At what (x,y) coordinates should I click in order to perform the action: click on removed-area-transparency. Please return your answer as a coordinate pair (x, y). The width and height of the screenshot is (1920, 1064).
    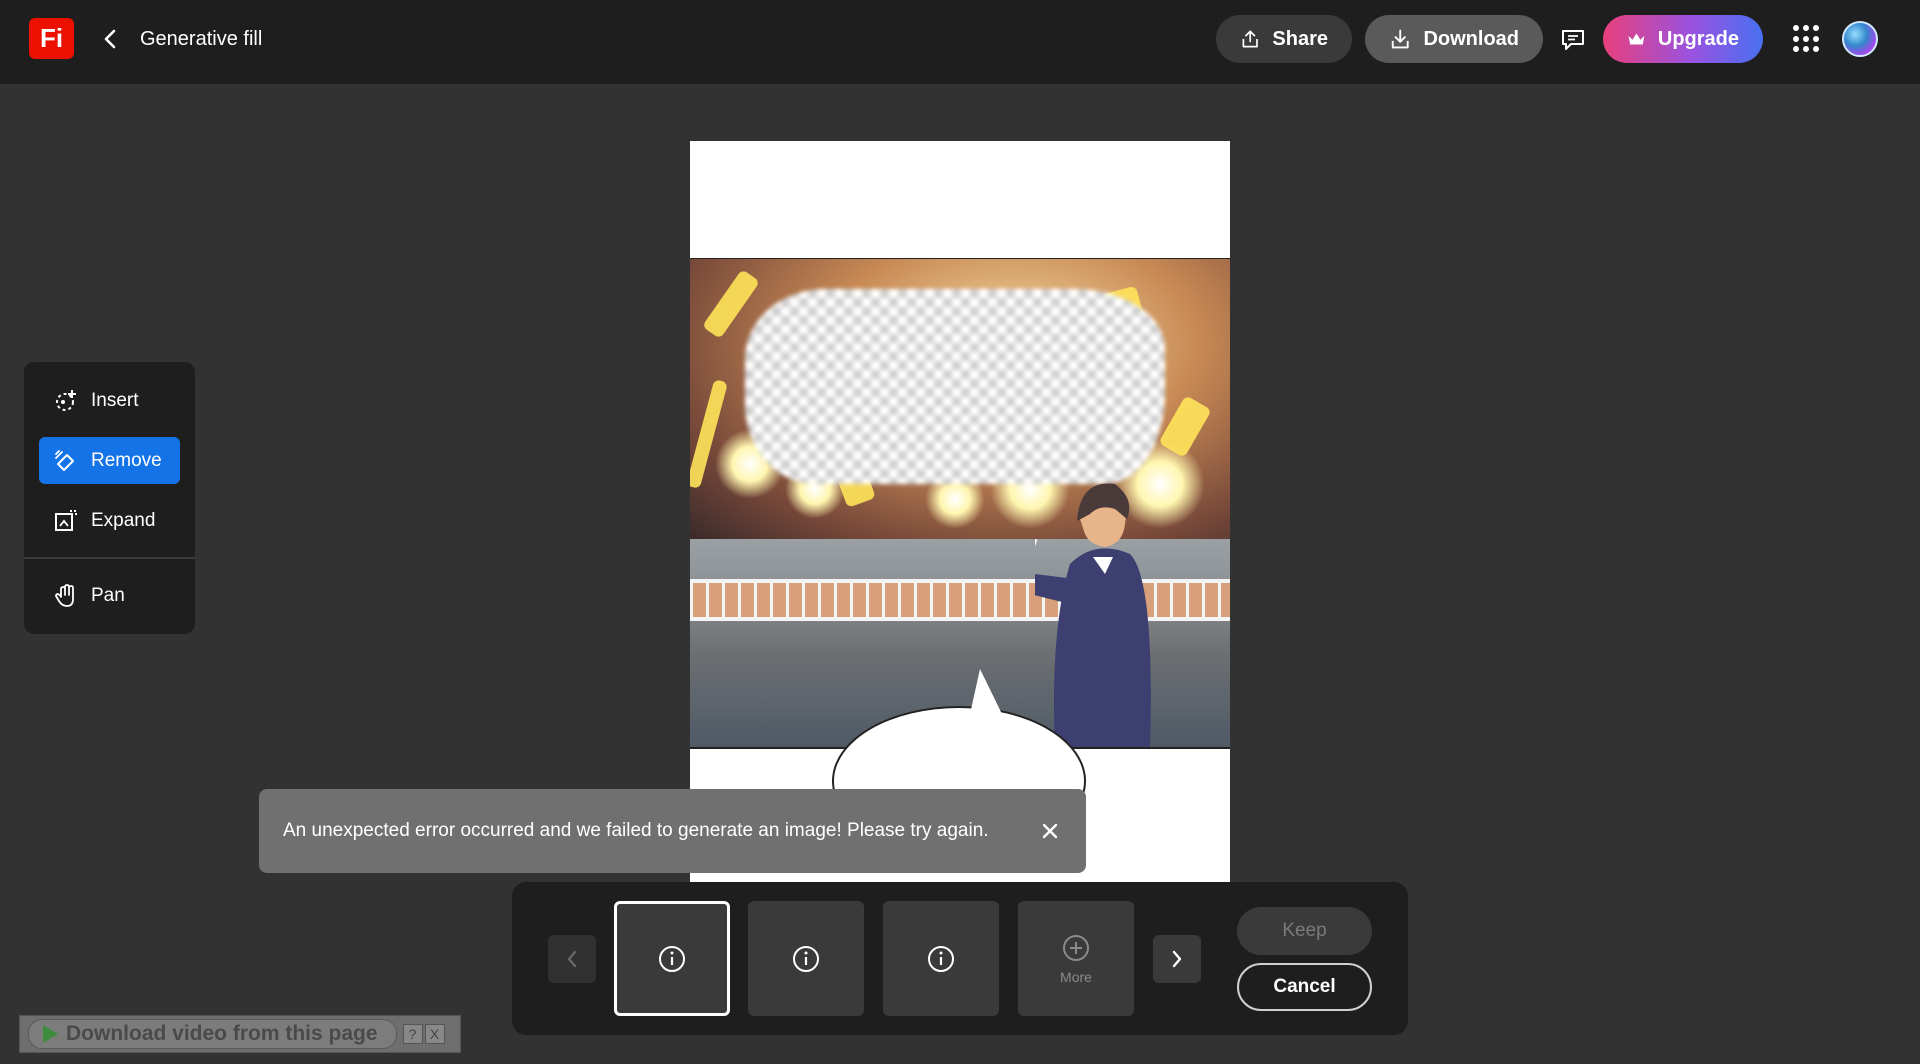
    Looking at the image, I should click on (955, 386).